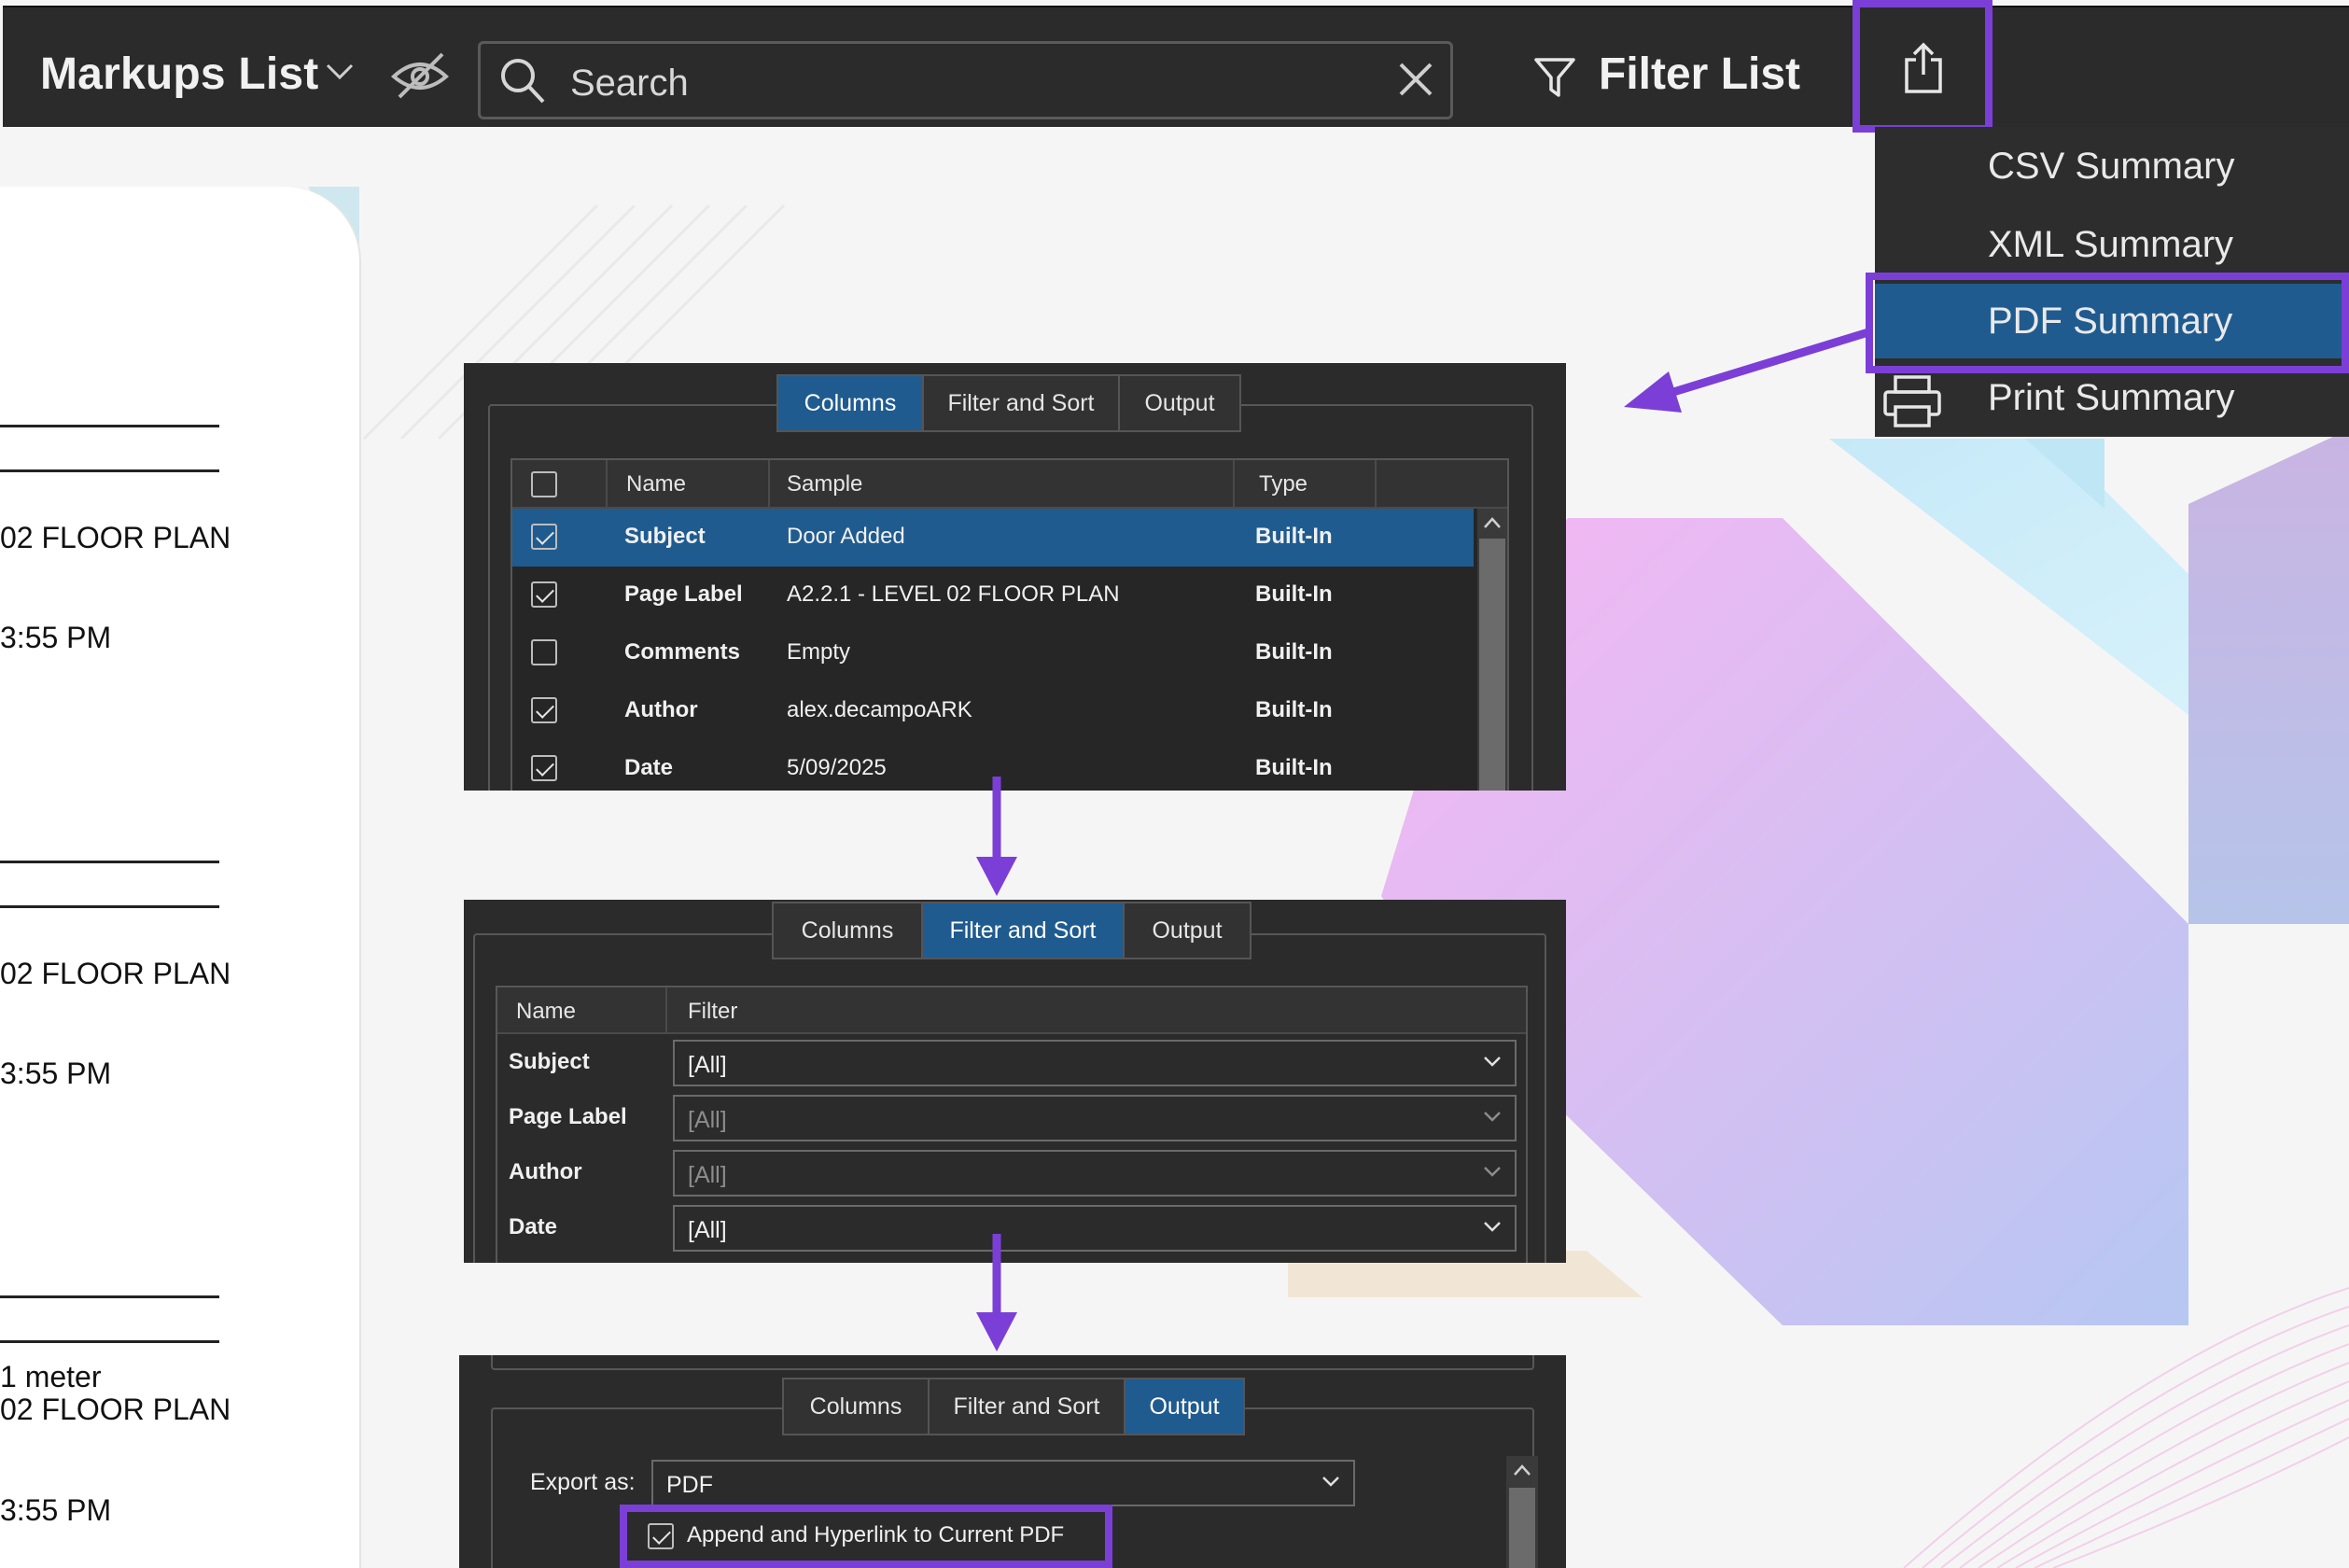 This screenshot has width=2349, height=1568. What do you see at coordinates (1555, 77) in the screenshot?
I see `filter-icon` at bounding box center [1555, 77].